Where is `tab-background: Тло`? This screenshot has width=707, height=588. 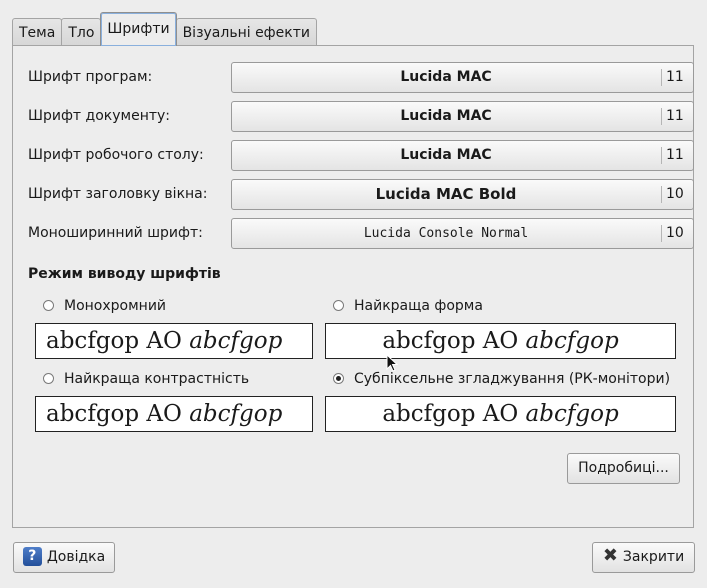 tab-background: Тло is located at coordinates (81, 32).